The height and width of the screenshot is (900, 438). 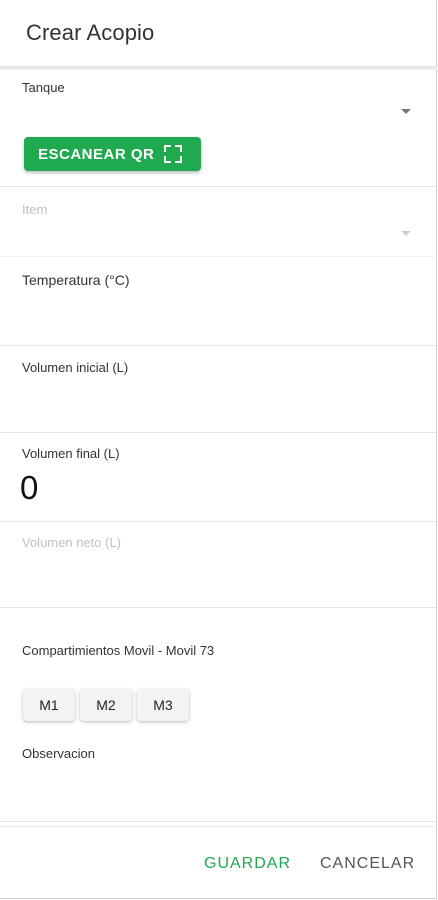 I want to click on actions-divider, so click(x=218, y=826).